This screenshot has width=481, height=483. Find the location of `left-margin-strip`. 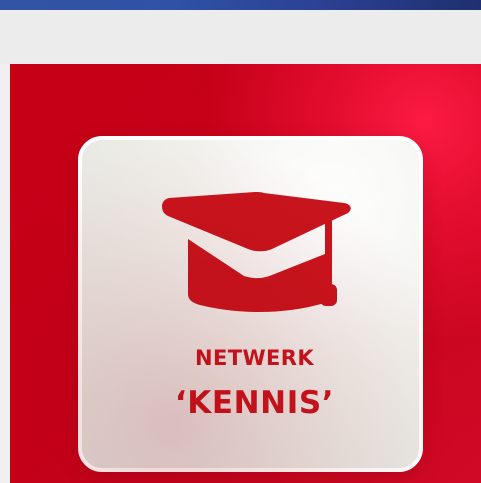

left-margin-strip is located at coordinates (5, 273).